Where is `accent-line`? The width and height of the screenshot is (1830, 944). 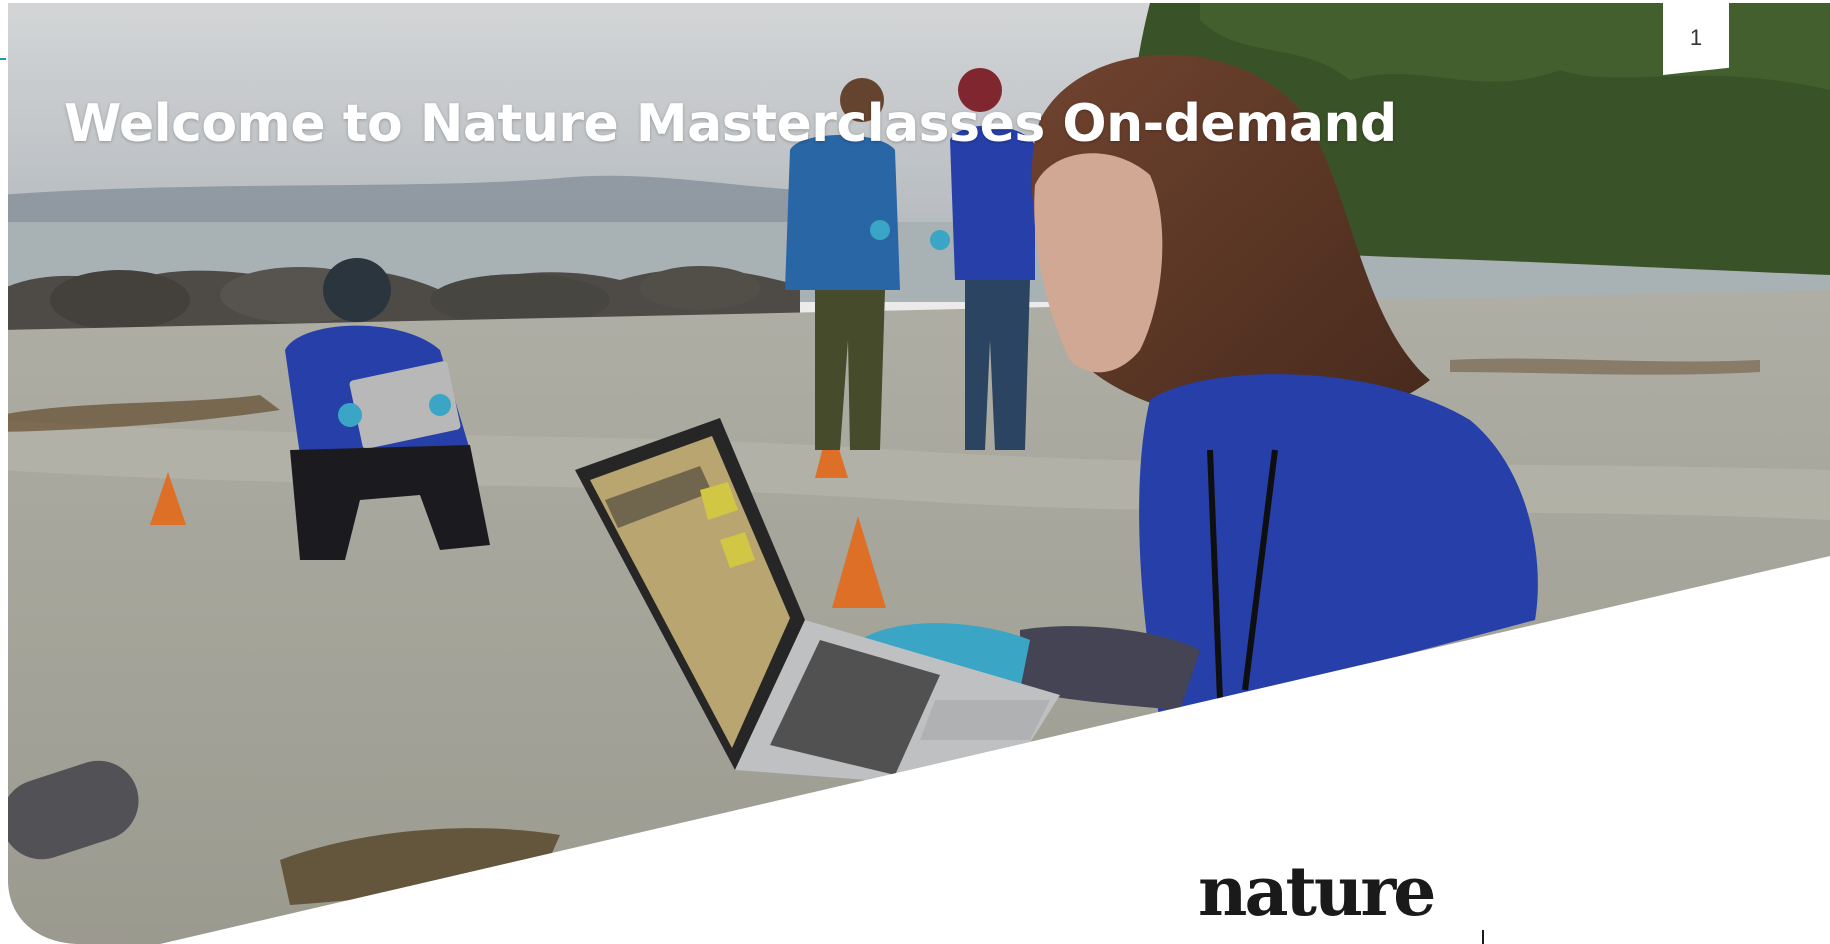
accent-line is located at coordinates (3, 59).